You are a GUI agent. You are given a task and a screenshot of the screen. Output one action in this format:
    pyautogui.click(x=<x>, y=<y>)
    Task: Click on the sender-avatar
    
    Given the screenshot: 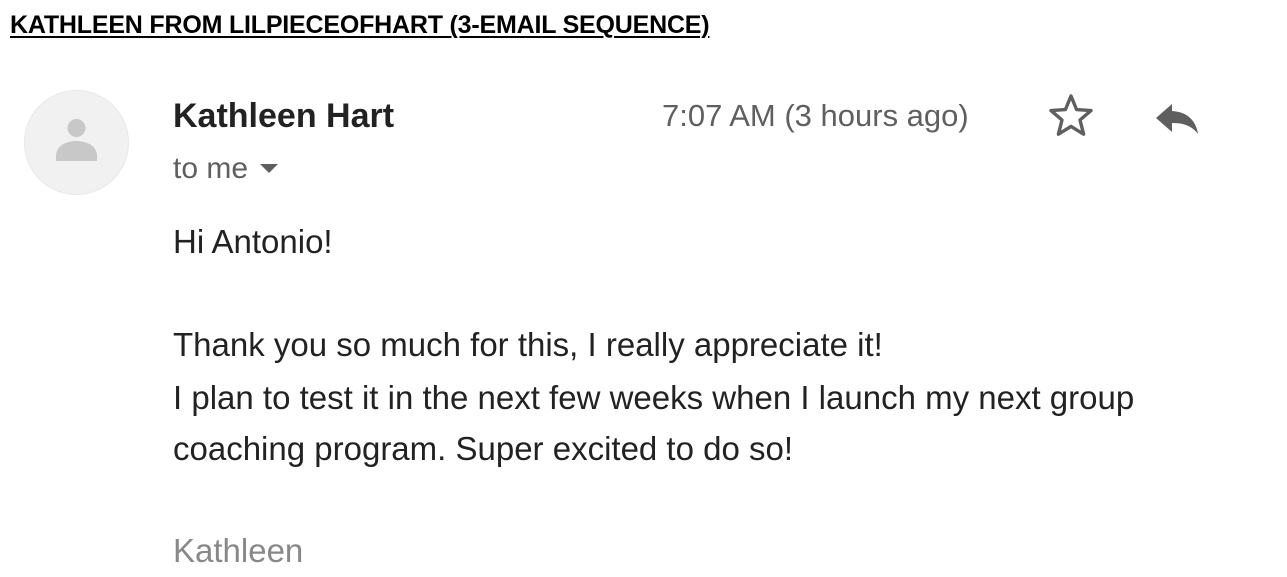 What is the action you would take?
    pyautogui.click(x=76, y=142)
    